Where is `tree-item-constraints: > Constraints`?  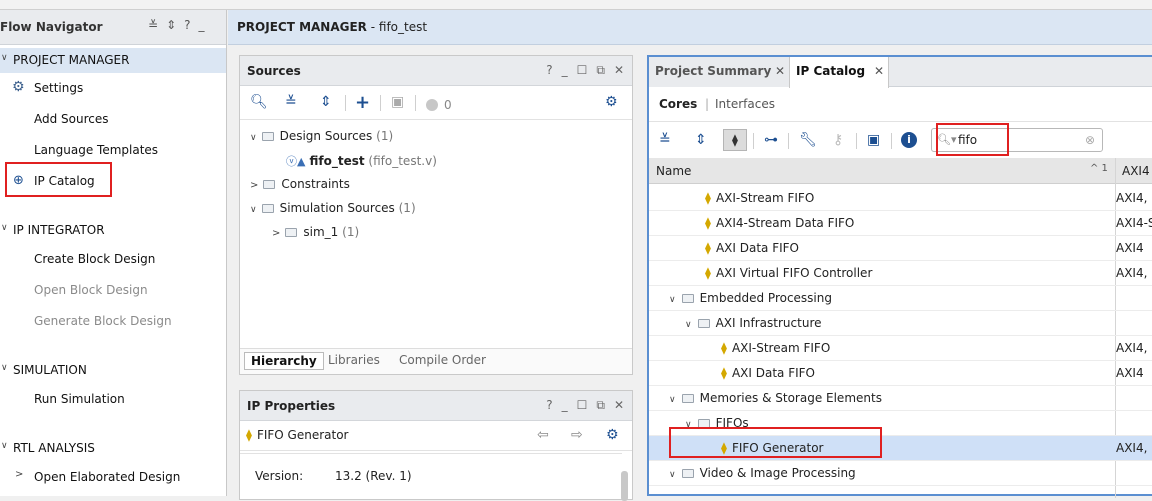
tree-item-constraints: > Constraints is located at coordinates (300, 184).